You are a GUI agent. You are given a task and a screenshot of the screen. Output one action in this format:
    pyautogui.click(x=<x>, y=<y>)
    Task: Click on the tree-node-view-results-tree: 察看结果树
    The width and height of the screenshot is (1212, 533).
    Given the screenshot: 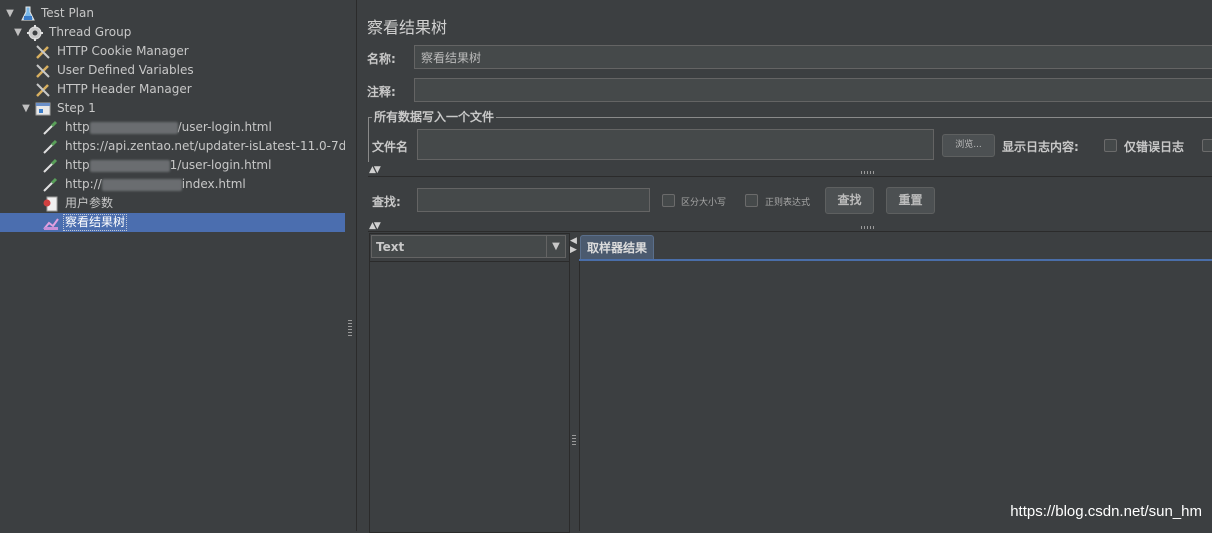 What is the action you would take?
    pyautogui.click(x=172, y=222)
    